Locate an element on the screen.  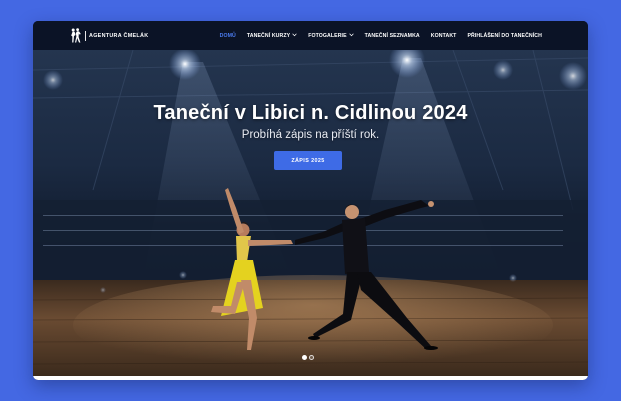
nav-item-label: FOTOGALERIE is located at coordinates (327, 35).